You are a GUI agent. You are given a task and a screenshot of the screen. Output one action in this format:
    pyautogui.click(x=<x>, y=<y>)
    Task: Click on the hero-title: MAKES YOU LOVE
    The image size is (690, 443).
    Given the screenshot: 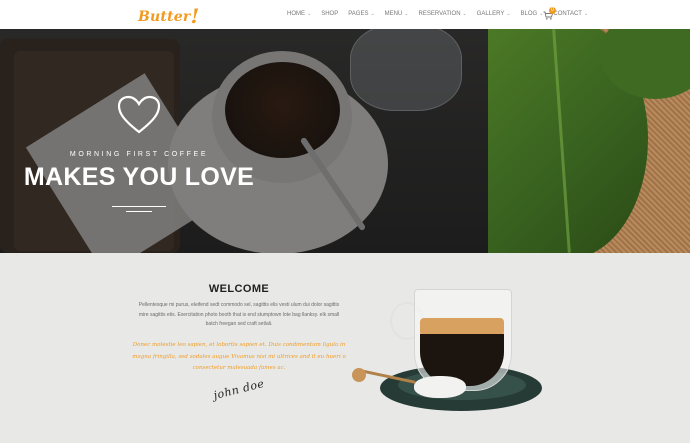 What is the action you would take?
    pyautogui.click(x=139, y=177)
    